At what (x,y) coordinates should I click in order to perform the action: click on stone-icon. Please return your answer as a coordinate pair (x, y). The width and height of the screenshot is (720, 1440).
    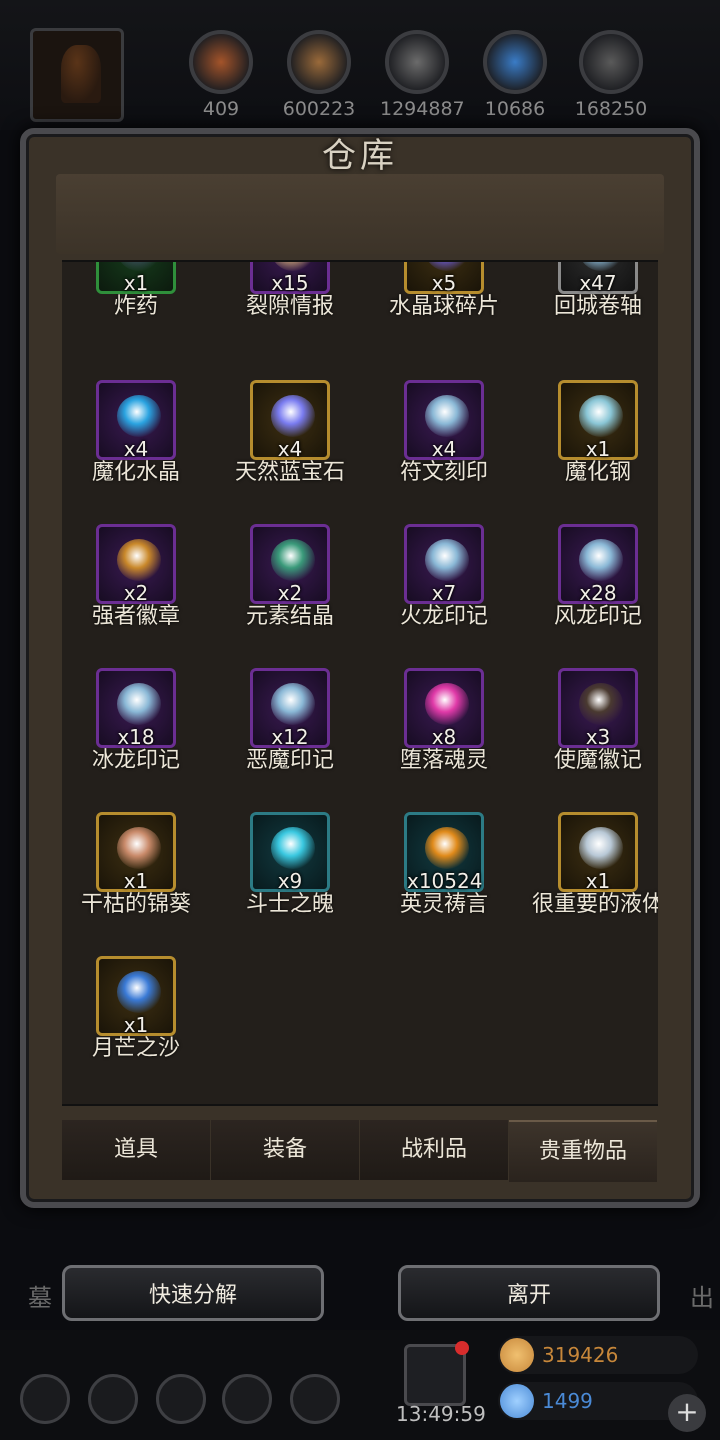
    Looking at the image, I should click on (417, 62).